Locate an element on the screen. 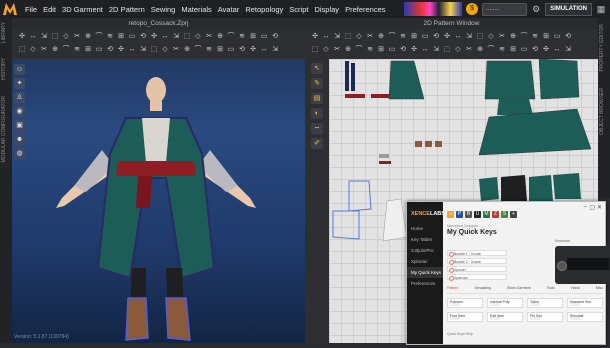 The image size is (610, 348). menu-file: File is located at coordinates (31, 9).